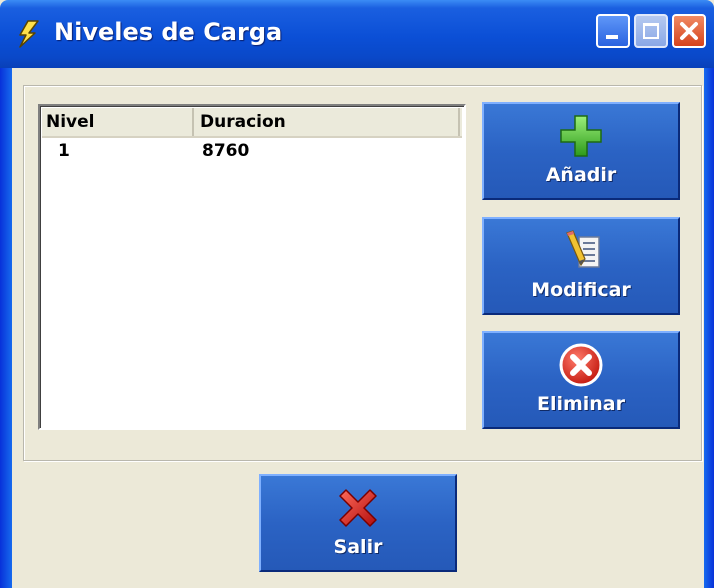 The height and width of the screenshot is (588, 714). I want to click on add-button: Añadir, so click(581, 151).